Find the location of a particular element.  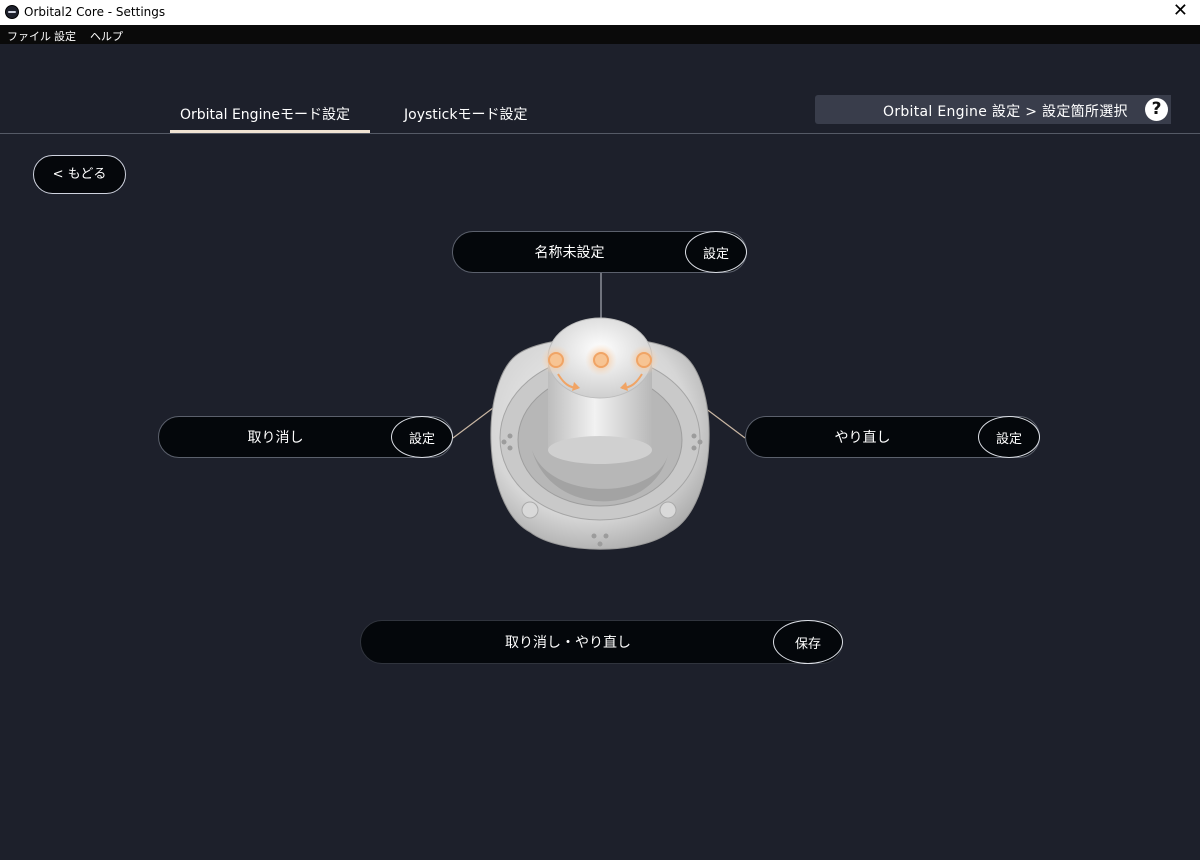

menu-item-file: ファイル is located at coordinates (29, 36).